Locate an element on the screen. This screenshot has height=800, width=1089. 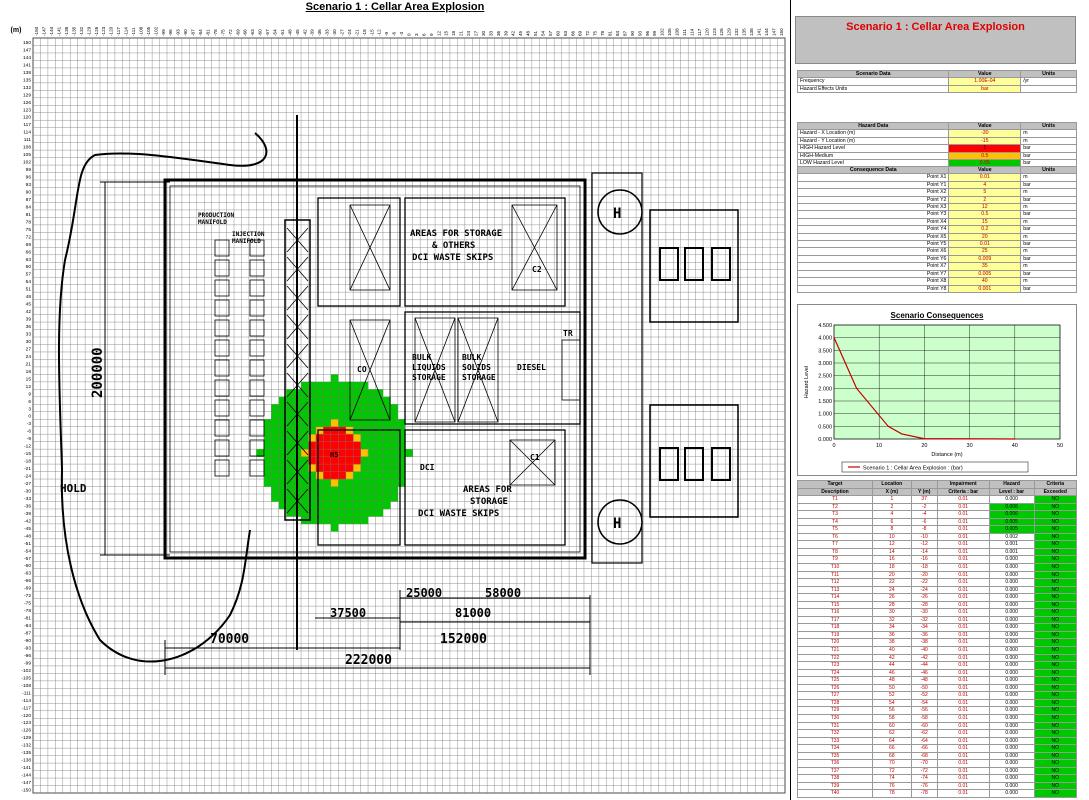
y-tick-label: 2.500 is located at coordinates (825, 377).